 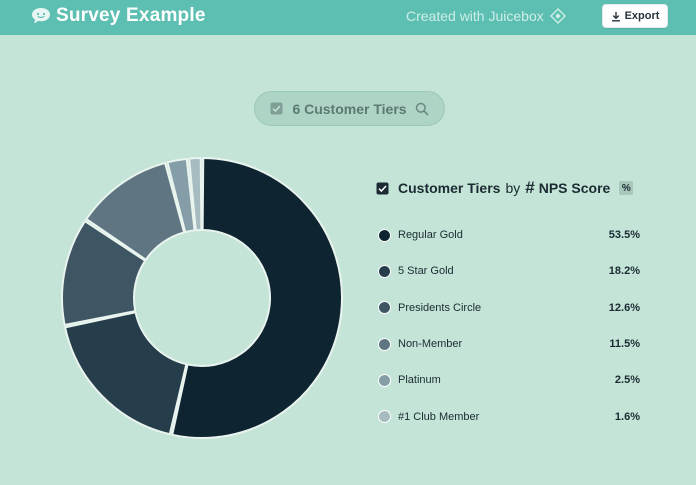 I want to click on legend-label: Regular Gold, so click(x=430, y=235).